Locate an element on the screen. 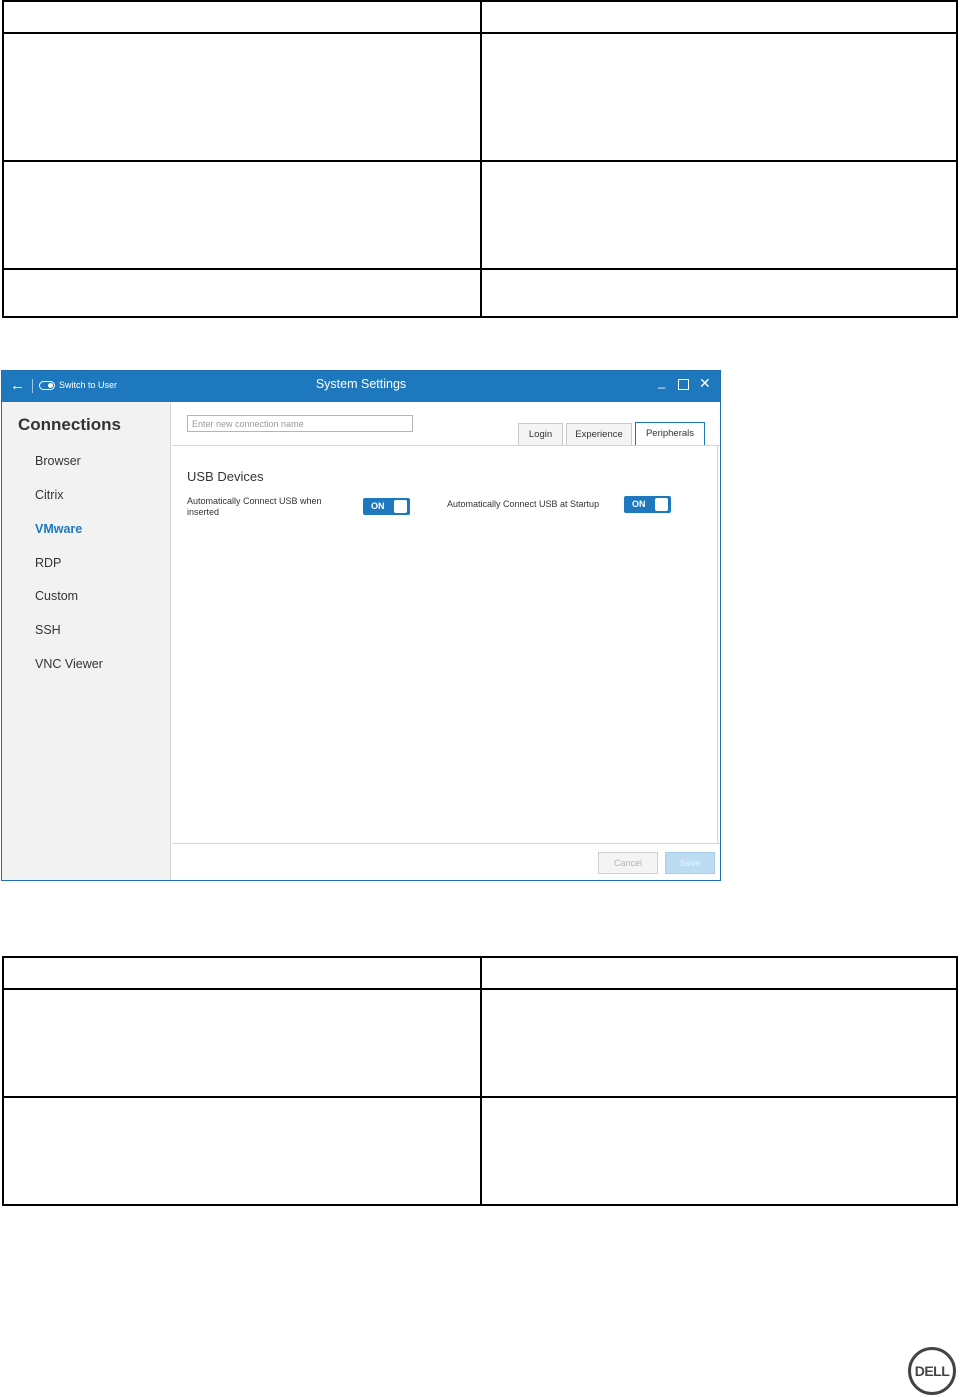 The width and height of the screenshot is (960, 1397). tab-experience: Experience is located at coordinates (599, 434).